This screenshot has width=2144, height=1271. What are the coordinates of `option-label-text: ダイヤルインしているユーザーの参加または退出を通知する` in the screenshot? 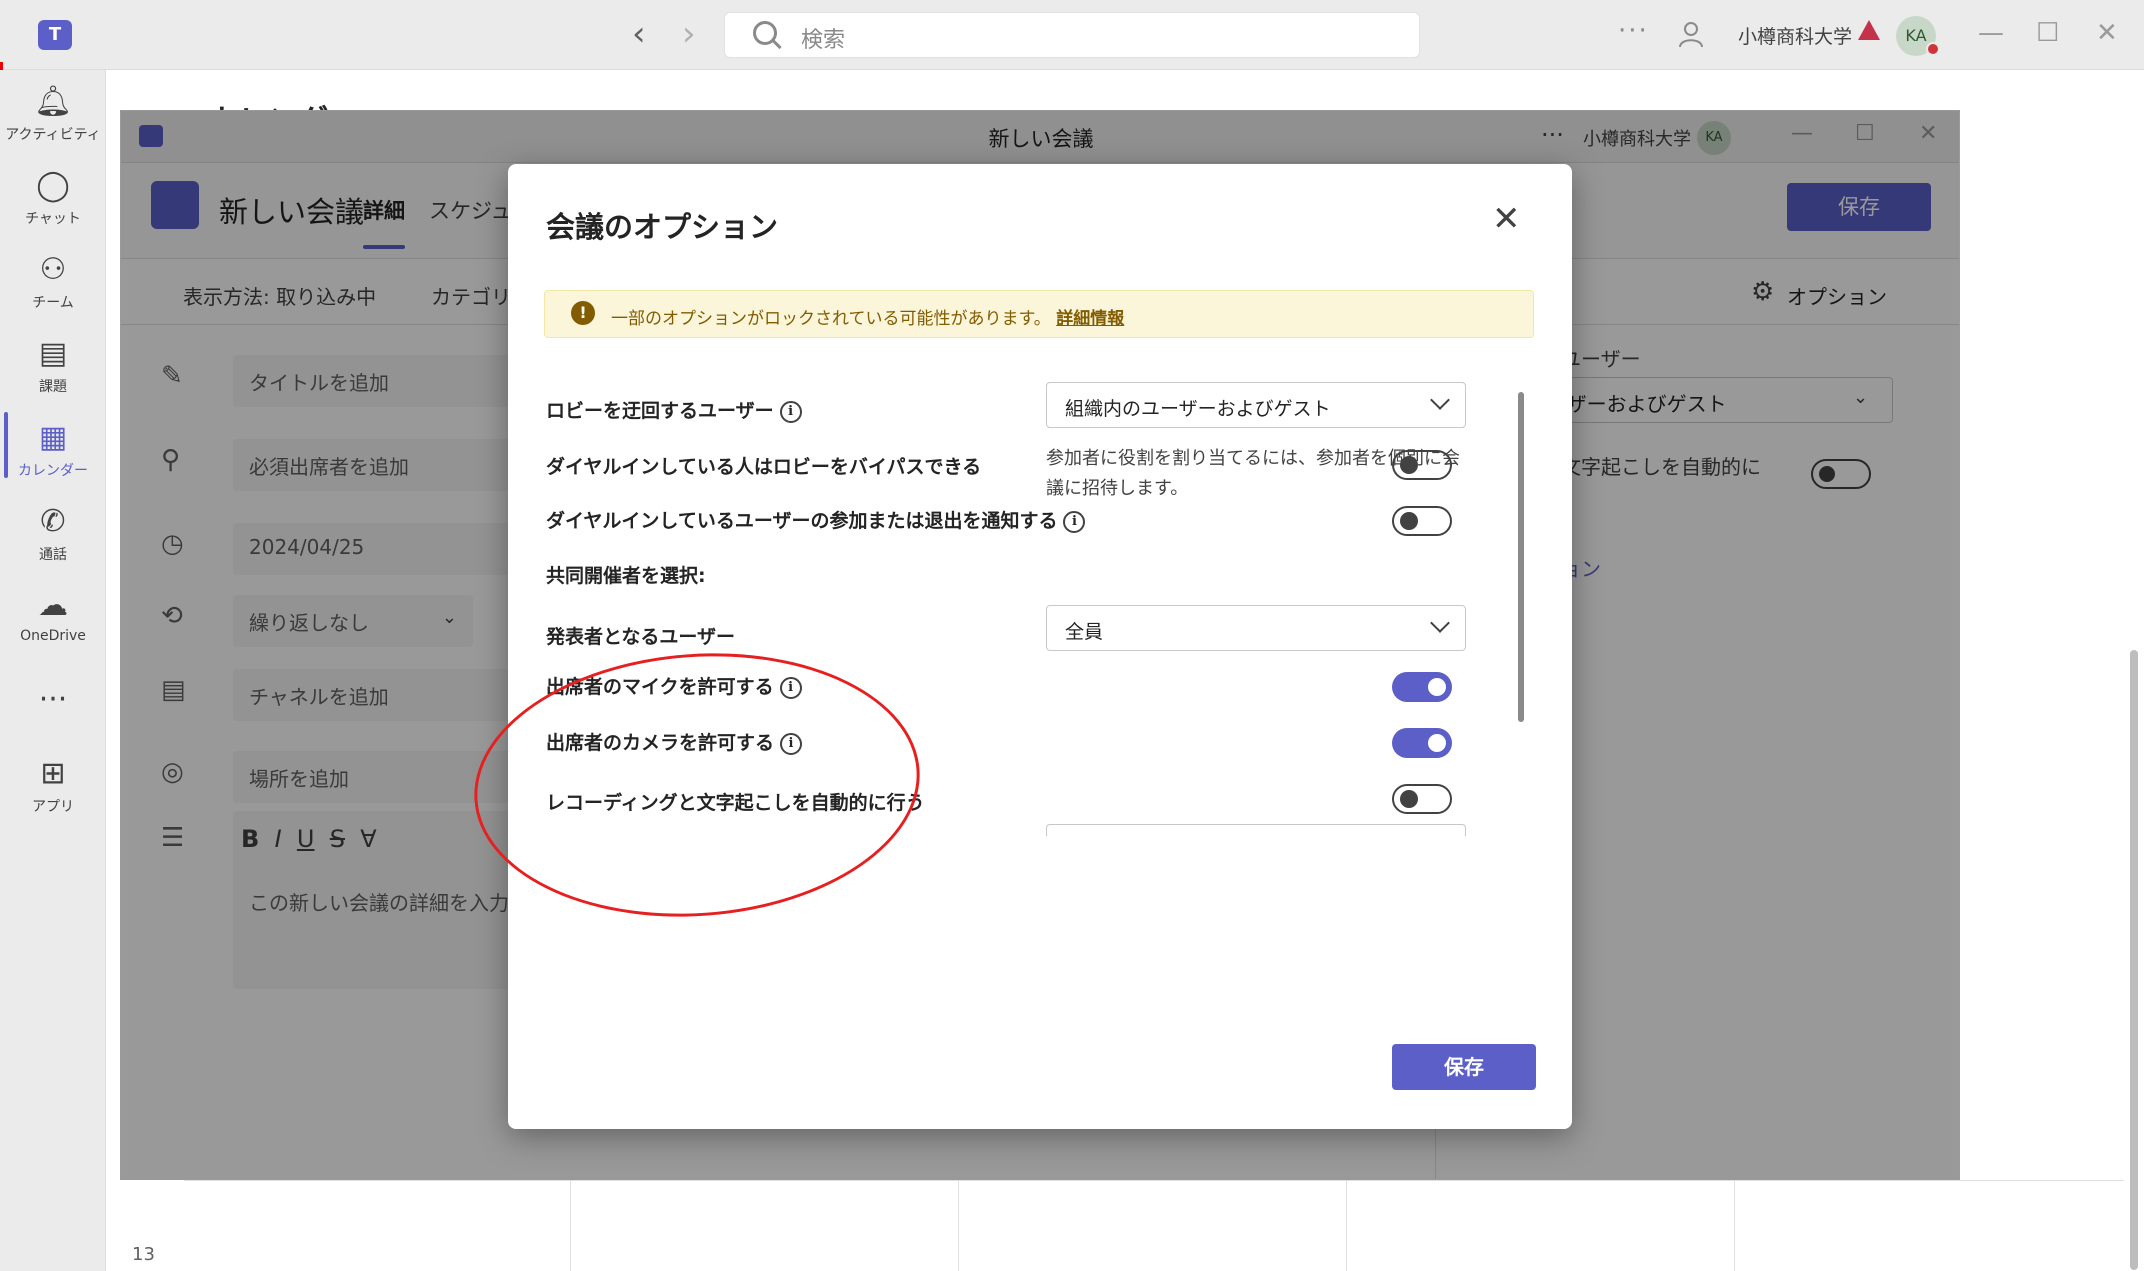 It's located at (802, 521).